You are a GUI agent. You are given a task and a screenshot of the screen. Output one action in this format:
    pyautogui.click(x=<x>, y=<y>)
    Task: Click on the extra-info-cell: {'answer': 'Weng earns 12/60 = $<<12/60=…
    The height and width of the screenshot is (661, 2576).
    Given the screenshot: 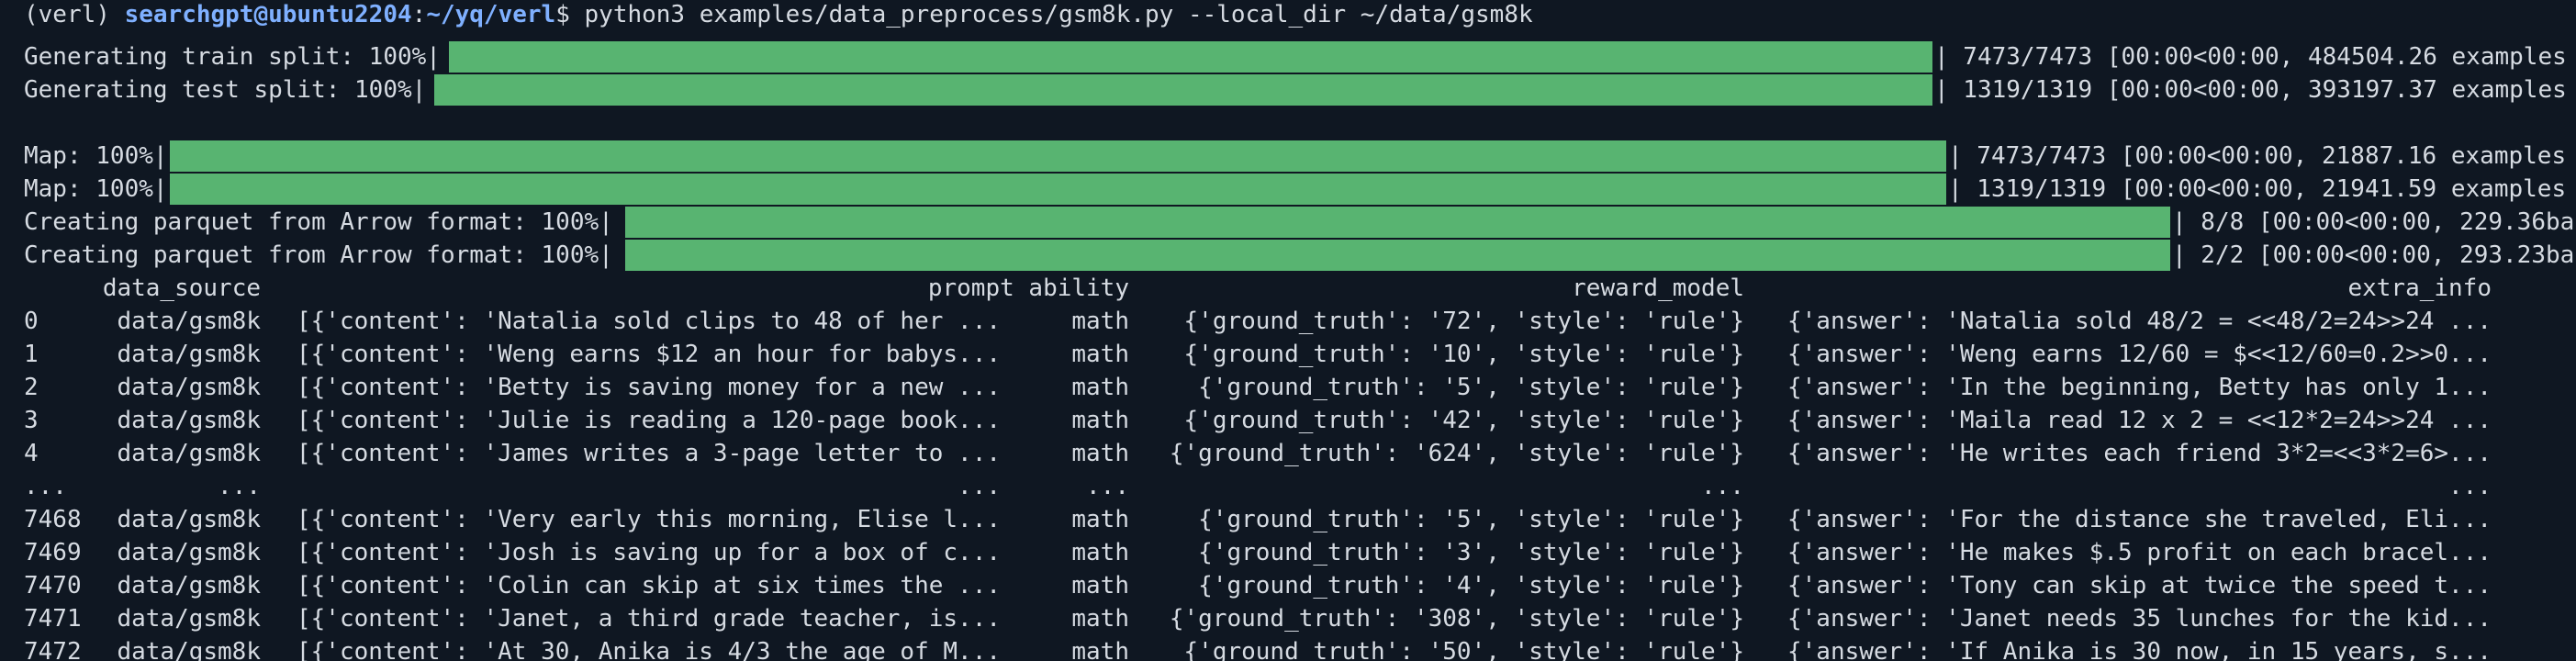 What is the action you would take?
    pyautogui.click(x=2139, y=354)
    